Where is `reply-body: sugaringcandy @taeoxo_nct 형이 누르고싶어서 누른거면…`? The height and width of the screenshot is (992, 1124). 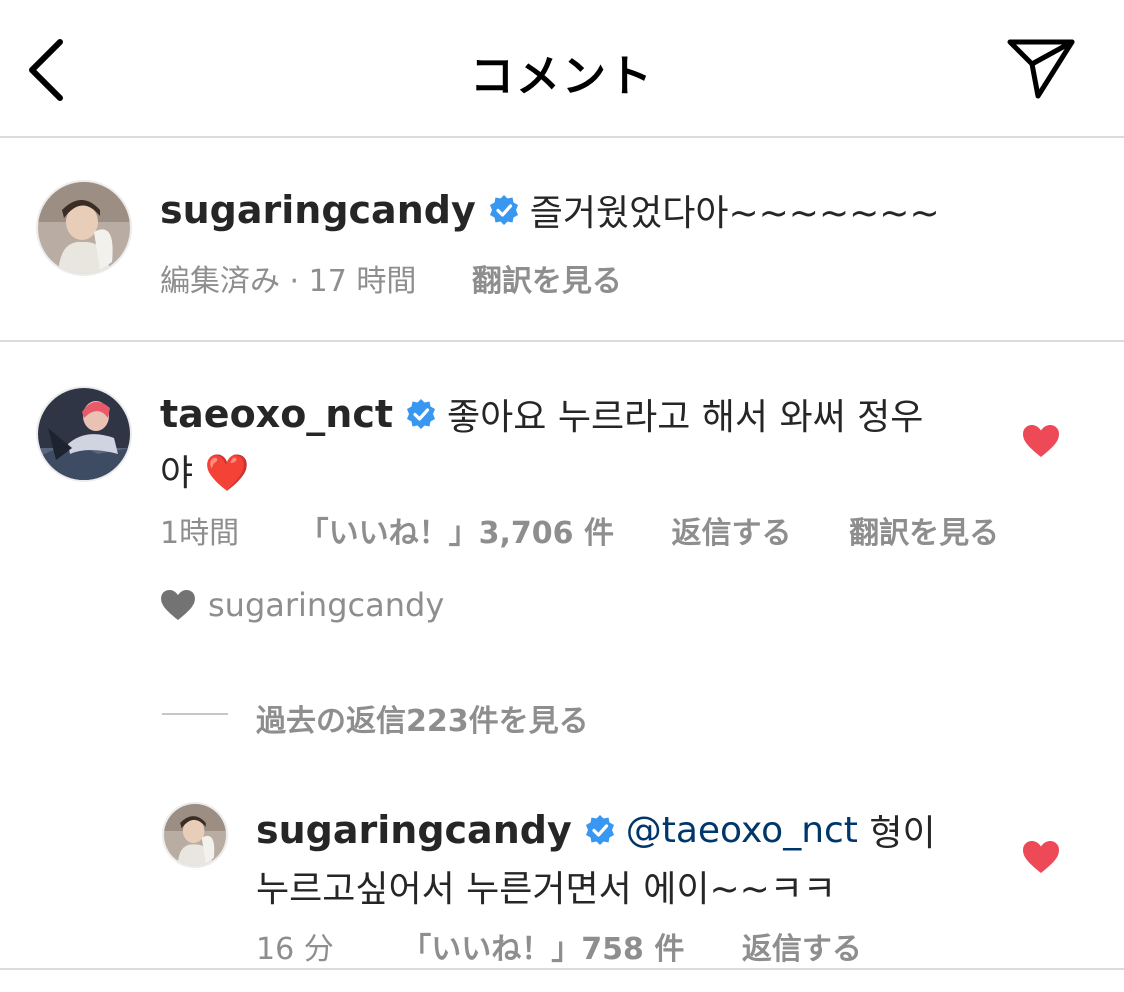 reply-body: sugaringcandy @taeoxo_nct 형이 누르고싶어서 누른거면… is located at coordinates (626, 858).